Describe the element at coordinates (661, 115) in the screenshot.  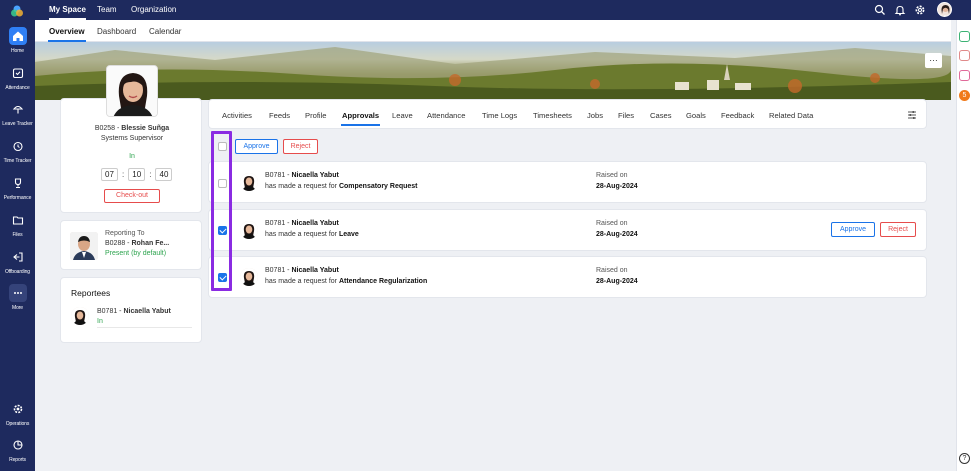
I see `tab-cases: Cases` at that location.